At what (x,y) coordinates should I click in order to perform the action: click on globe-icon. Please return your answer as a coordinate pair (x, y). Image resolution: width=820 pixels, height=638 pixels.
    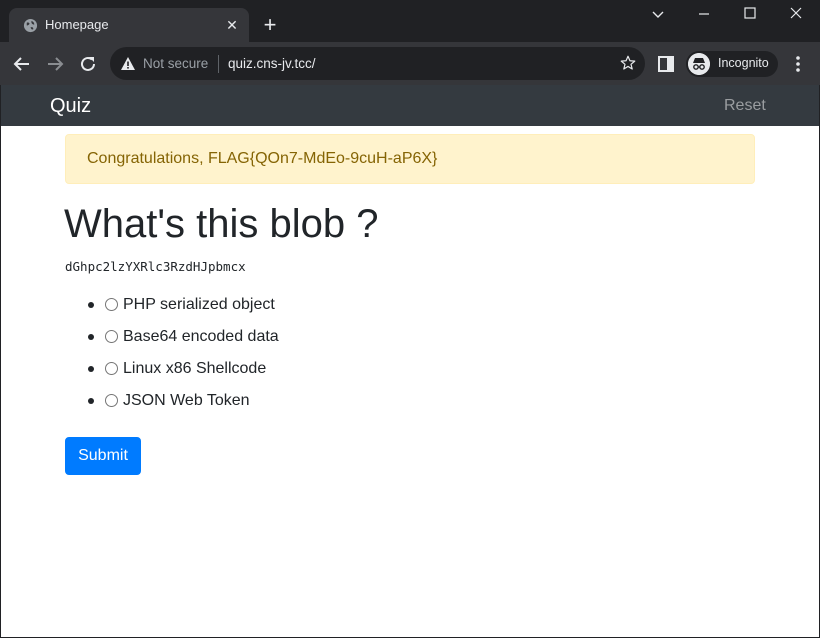
    Looking at the image, I should click on (30, 25).